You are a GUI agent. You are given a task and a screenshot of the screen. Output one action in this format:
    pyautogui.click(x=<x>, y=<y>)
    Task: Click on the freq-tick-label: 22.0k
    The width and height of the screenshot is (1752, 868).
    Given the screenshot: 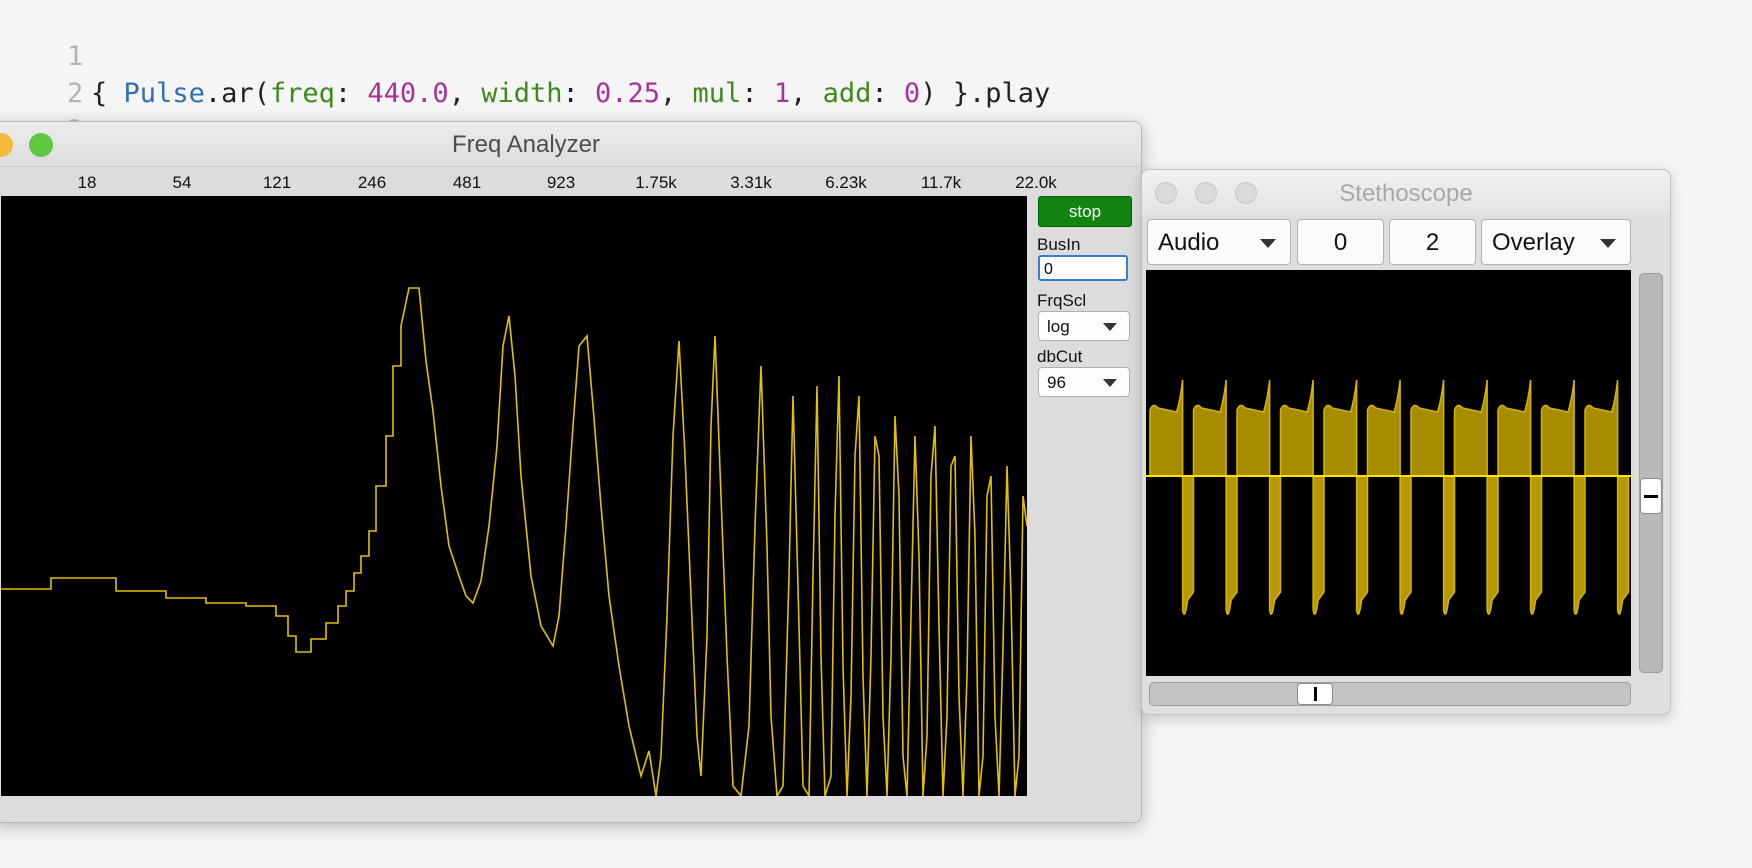 What is the action you would take?
    pyautogui.click(x=1036, y=182)
    